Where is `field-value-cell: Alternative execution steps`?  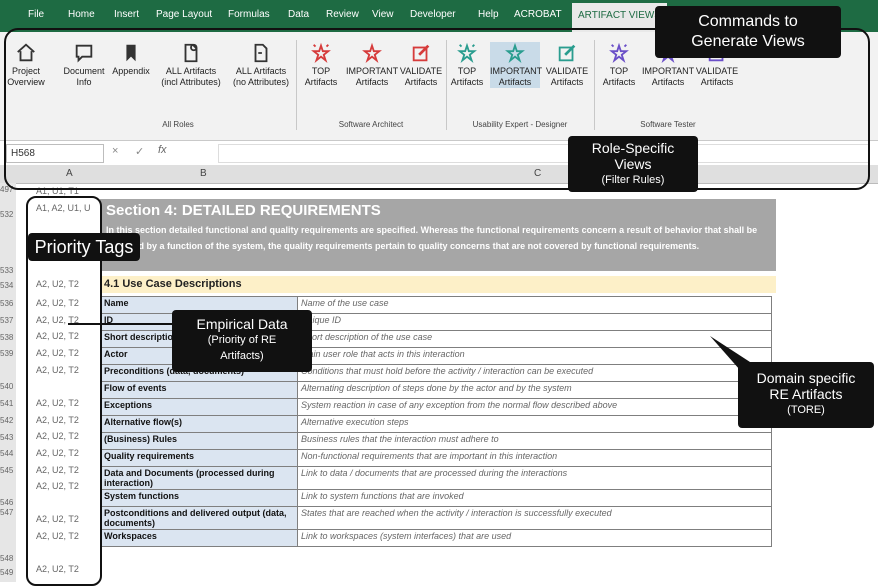 field-value-cell: Alternative execution steps is located at coordinates (534, 424).